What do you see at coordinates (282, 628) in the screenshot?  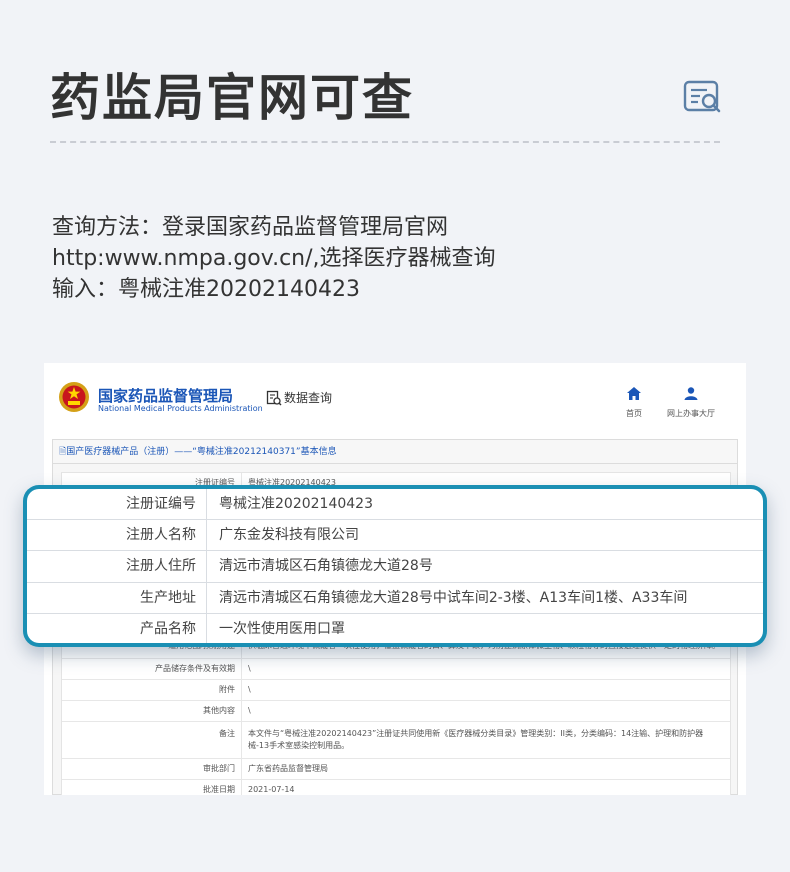 I see `row-value: 一次性使用医用口罩` at bounding box center [282, 628].